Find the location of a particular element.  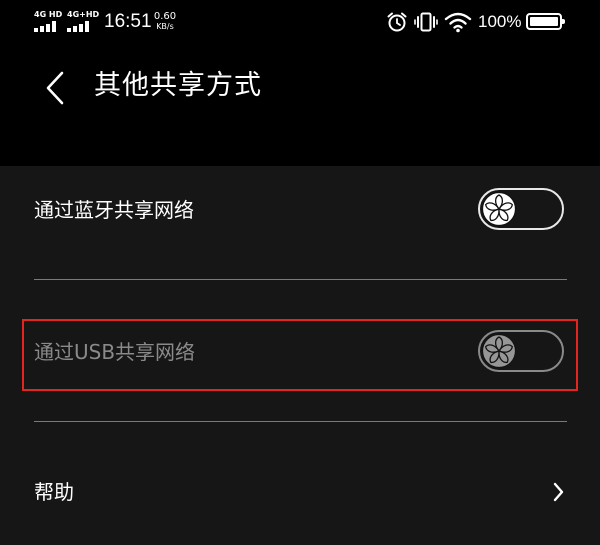

chevron-left-icon is located at coordinates (56, 93).